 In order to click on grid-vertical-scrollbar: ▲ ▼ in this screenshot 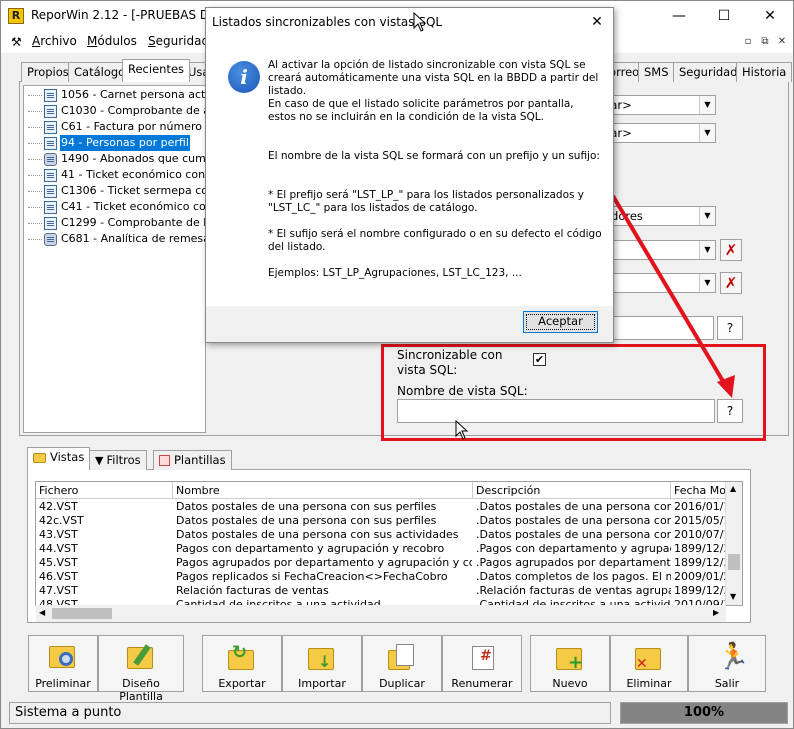, I will do `click(733, 543)`.